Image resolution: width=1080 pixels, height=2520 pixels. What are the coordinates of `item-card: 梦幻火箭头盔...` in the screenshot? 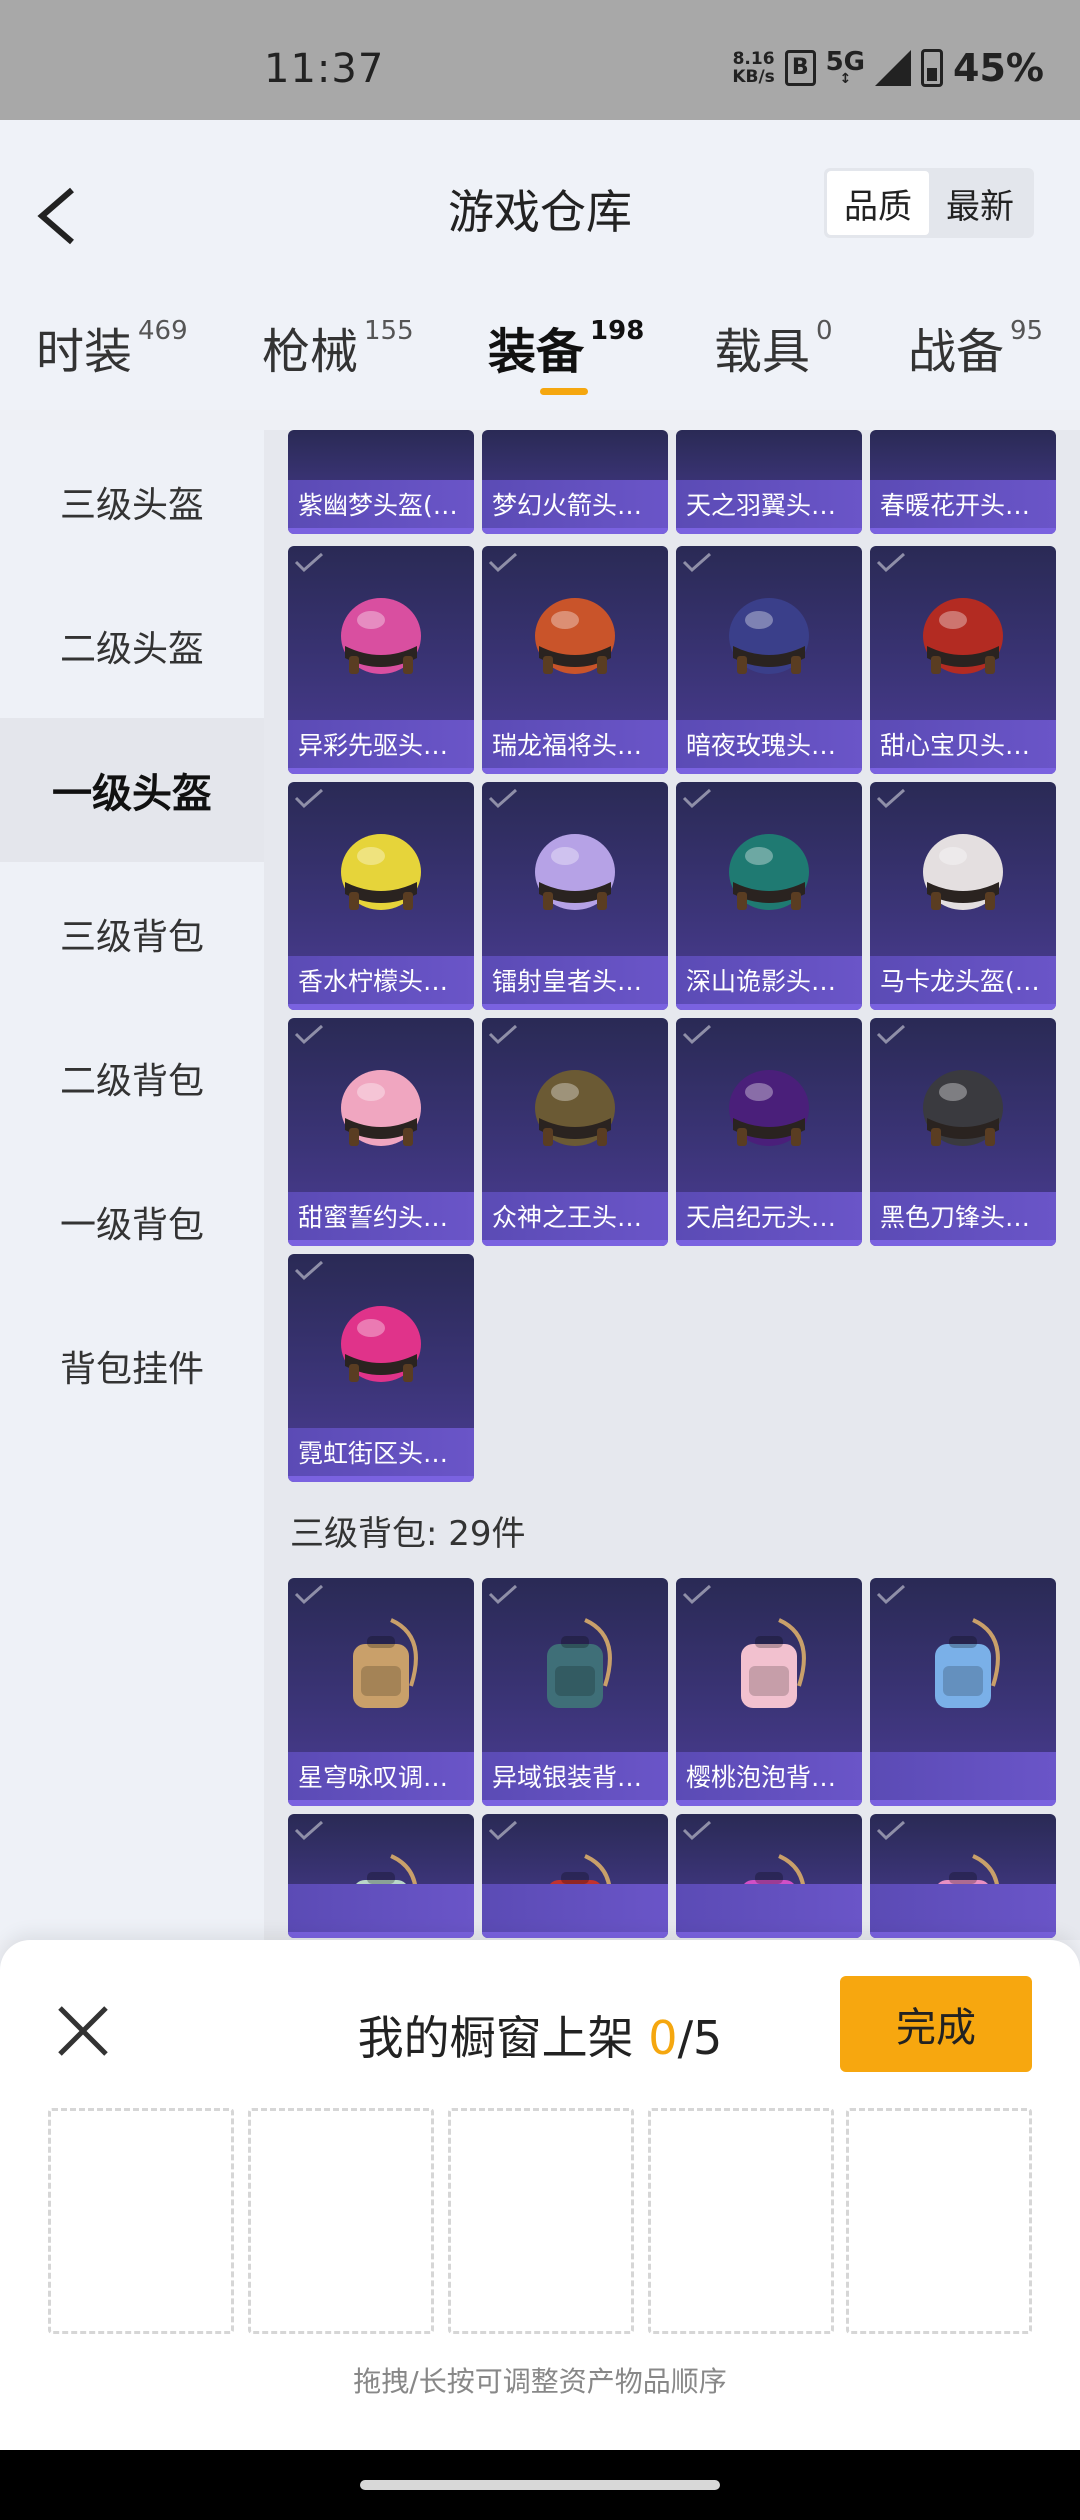 It's located at (575, 482).